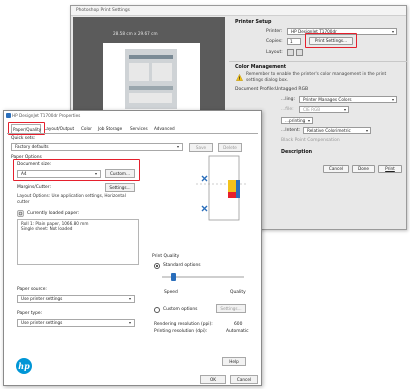 This screenshot has height=389, width=410. I want to click on delete-button: Delete, so click(230, 147).